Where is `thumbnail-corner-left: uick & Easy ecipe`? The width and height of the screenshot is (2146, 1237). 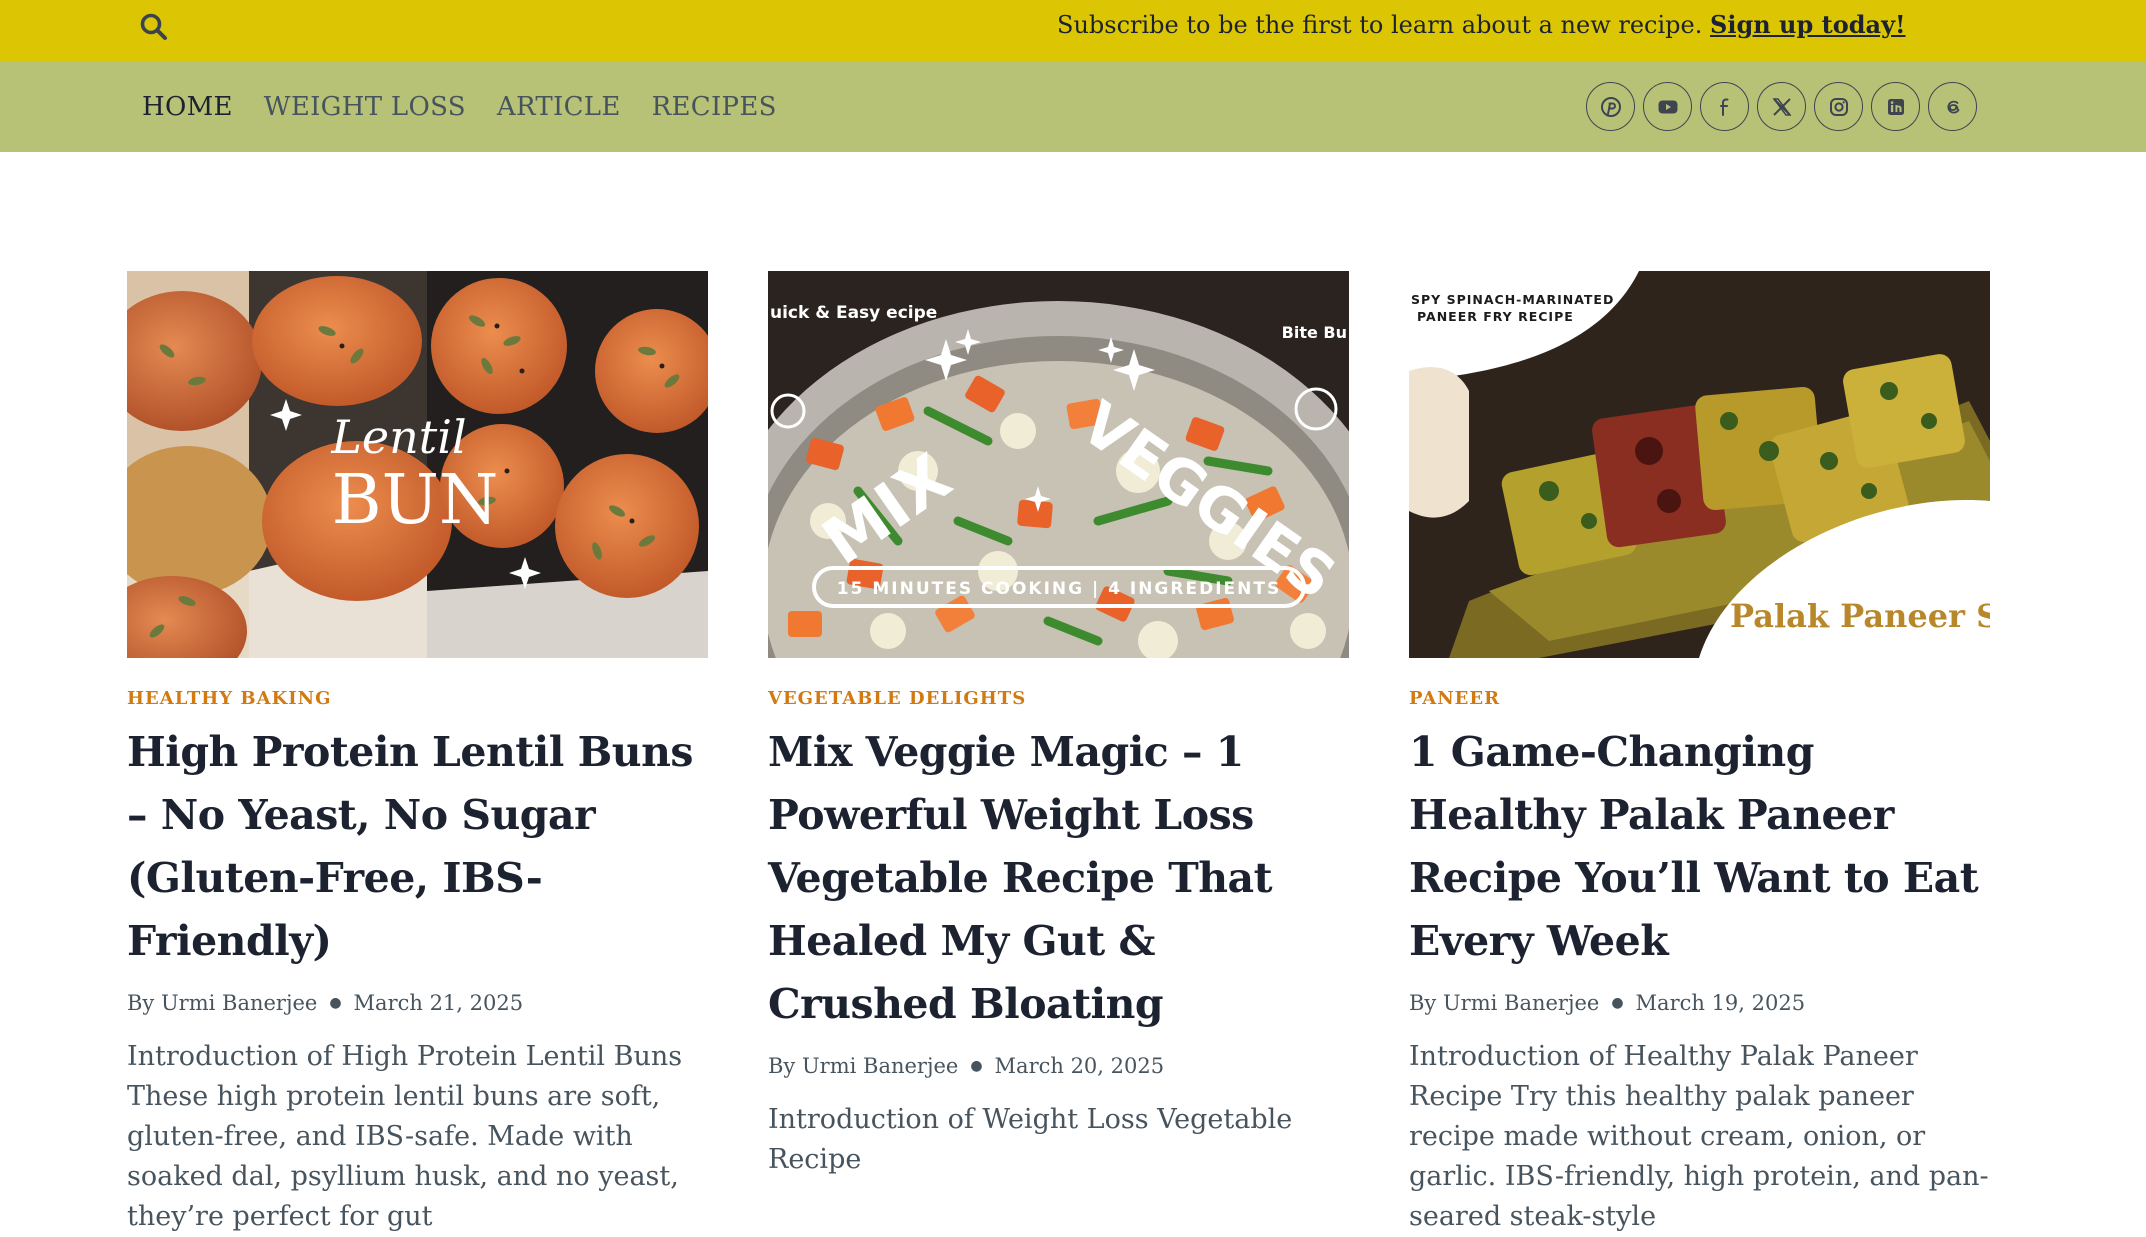
thumbnail-corner-left: uick & Easy ecipe is located at coordinates (853, 313).